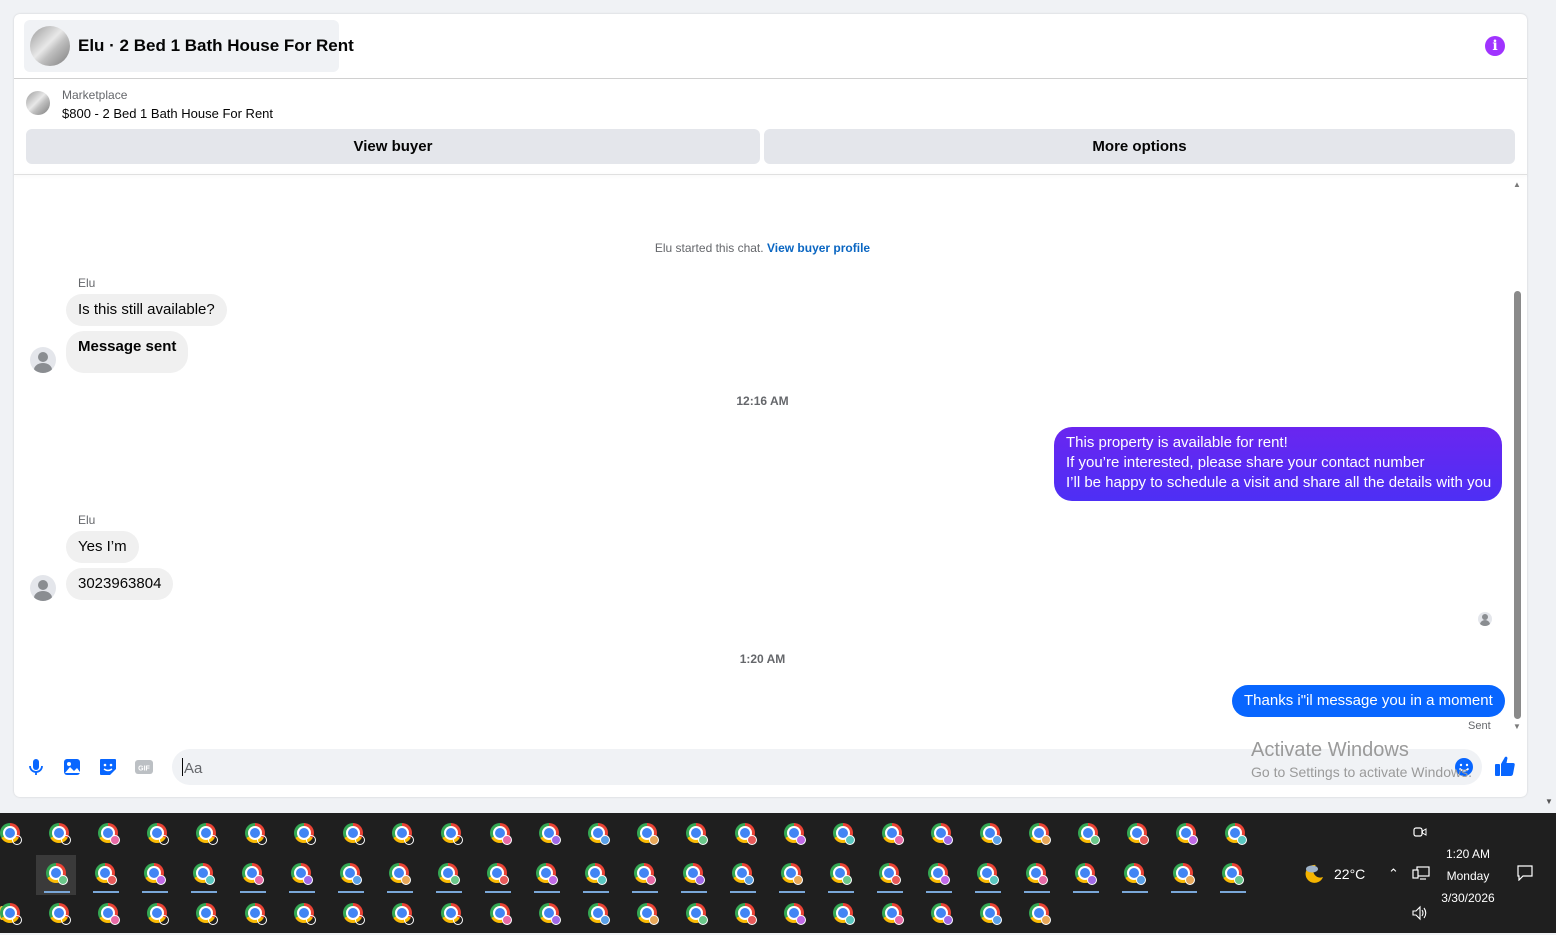 This screenshot has height=935, width=1556. What do you see at coordinates (818, 248) in the screenshot?
I see `view-buyer-profile-link: View buyer profile` at bounding box center [818, 248].